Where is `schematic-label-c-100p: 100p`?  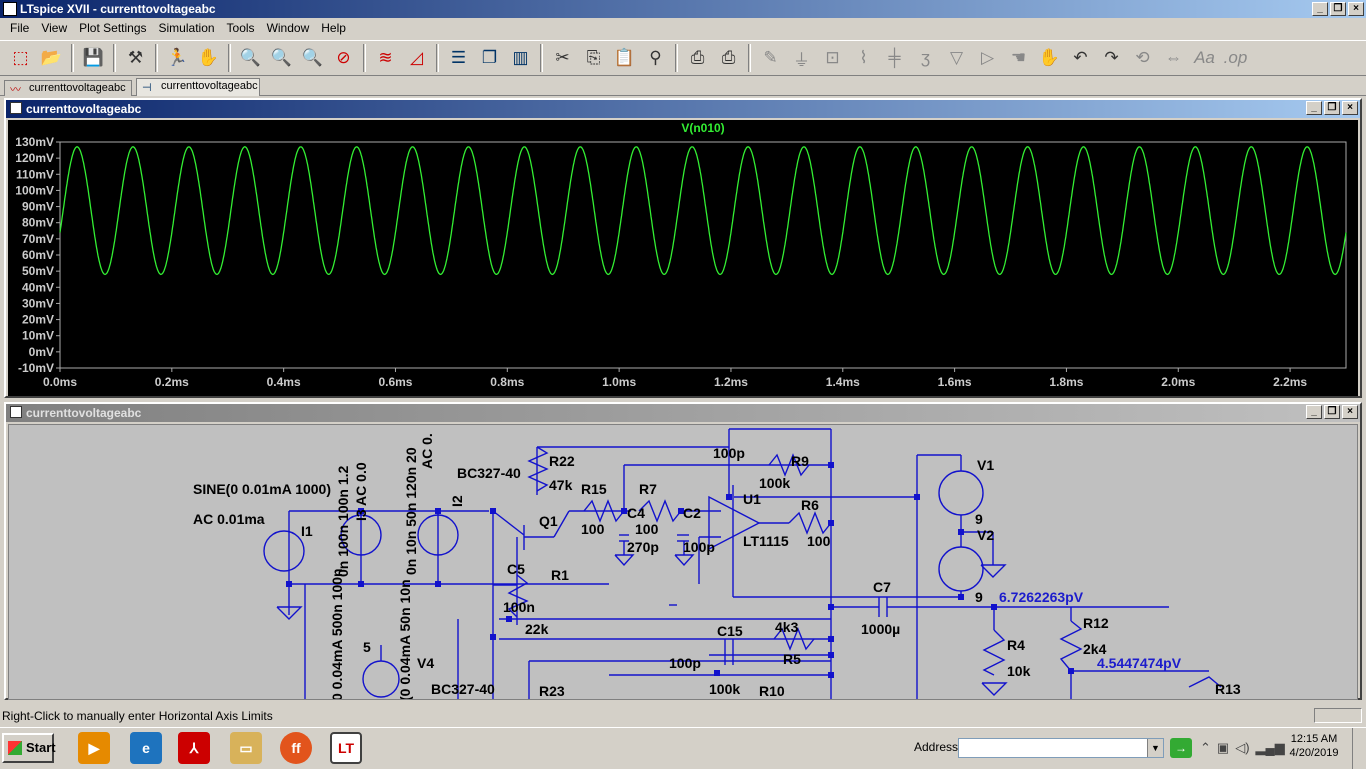 schematic-label-c-100p: 100p is located at coordinates (729, 453).